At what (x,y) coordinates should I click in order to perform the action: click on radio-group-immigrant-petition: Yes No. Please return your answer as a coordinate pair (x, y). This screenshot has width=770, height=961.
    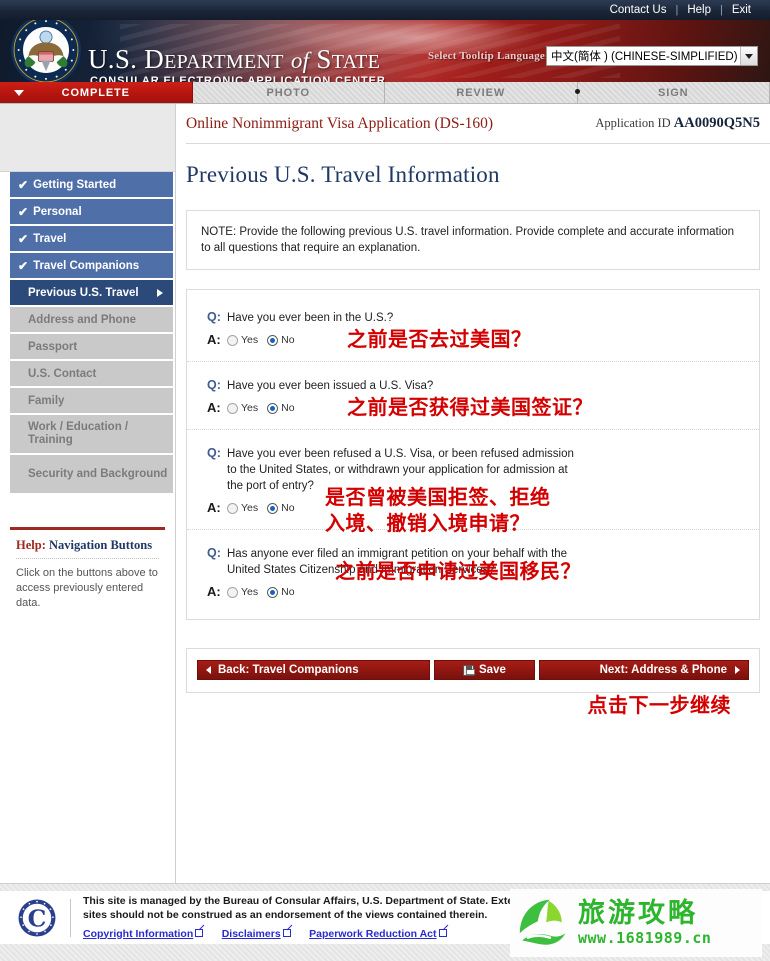
    Looking at the image, I should click on (261, 592).